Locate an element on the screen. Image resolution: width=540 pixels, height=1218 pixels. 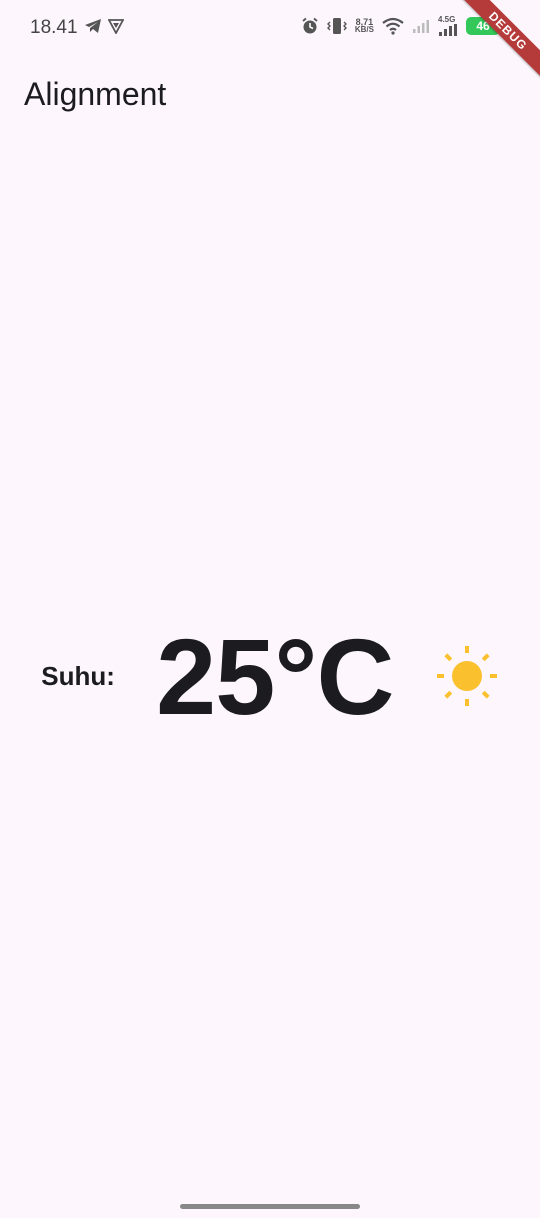
status-bar: 18.41 8,71 KB/S 4.5G 46 is located at coordinates (270, 29).